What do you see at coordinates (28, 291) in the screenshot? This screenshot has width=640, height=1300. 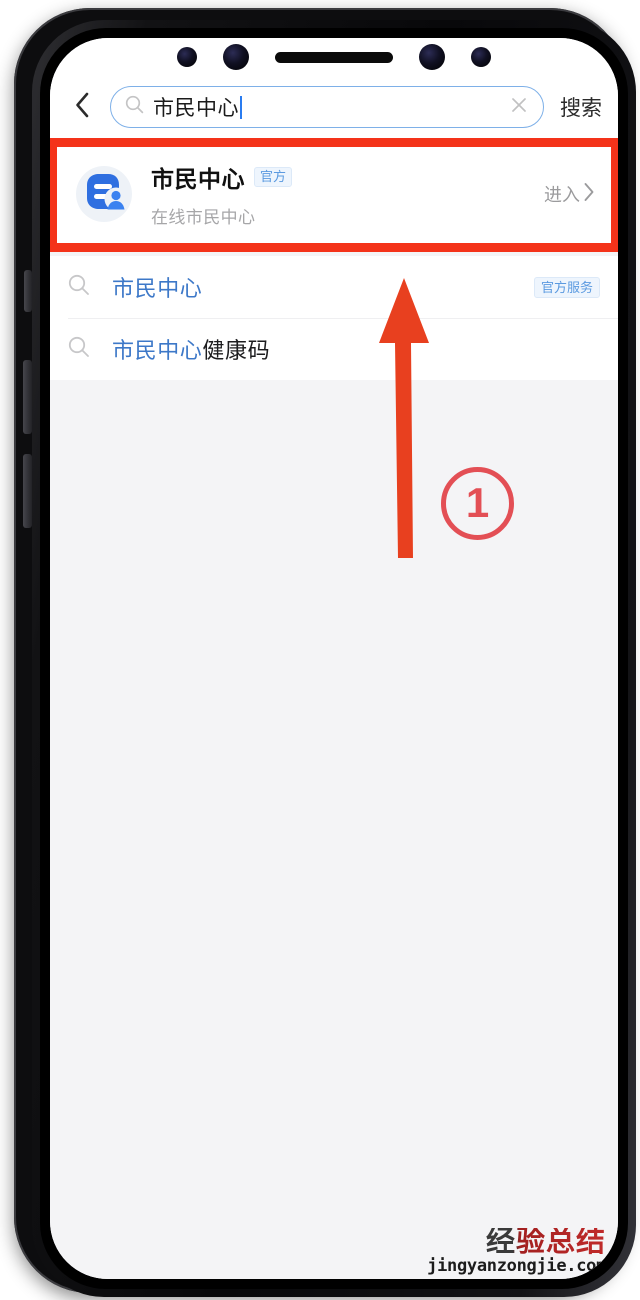 I see `mute-switch-button` at bounding box center [28, 291].